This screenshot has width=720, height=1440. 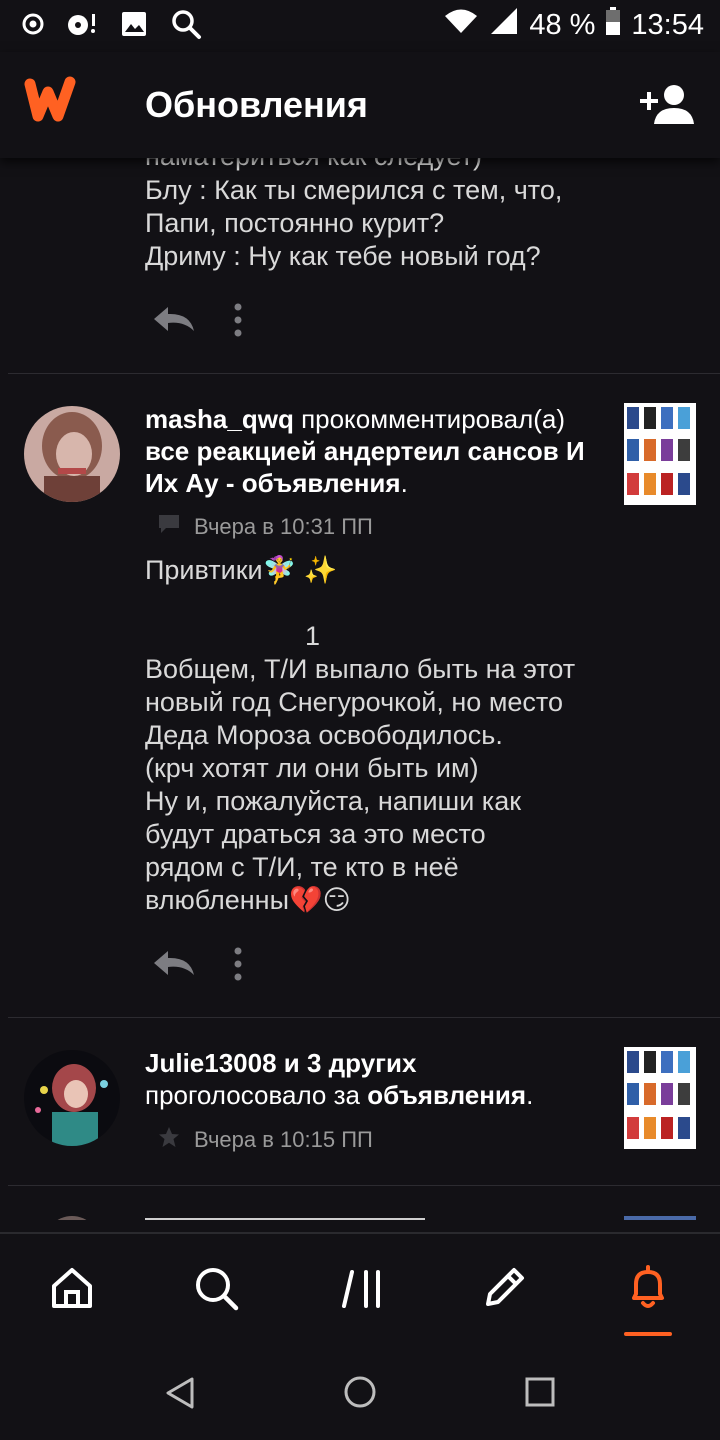 What do you see at coordinates (82, 26) in the screenshot?
I see `music-icon` at bounding box center [82, 26].